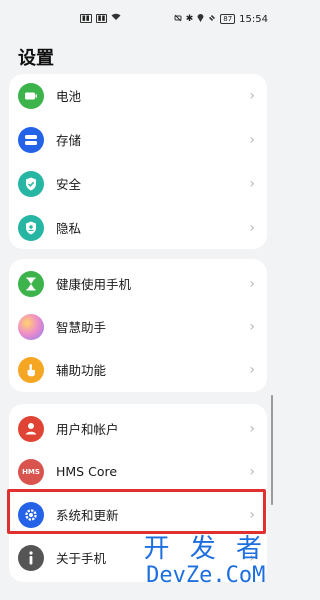 The width and height of the screenshot is (320, 600). What do you see at coordinates (81, 558) in the screenshot?
I see `settings-item-label: 关于手机` at bounding box center [81, 558].